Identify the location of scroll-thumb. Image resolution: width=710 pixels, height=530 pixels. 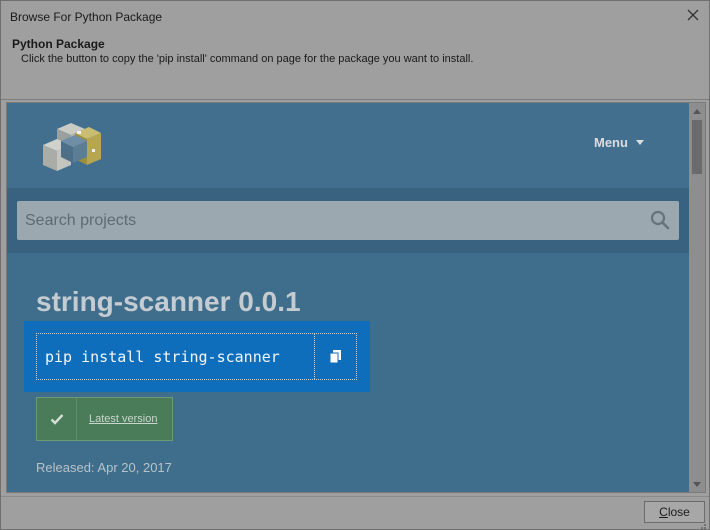
(697, 147).